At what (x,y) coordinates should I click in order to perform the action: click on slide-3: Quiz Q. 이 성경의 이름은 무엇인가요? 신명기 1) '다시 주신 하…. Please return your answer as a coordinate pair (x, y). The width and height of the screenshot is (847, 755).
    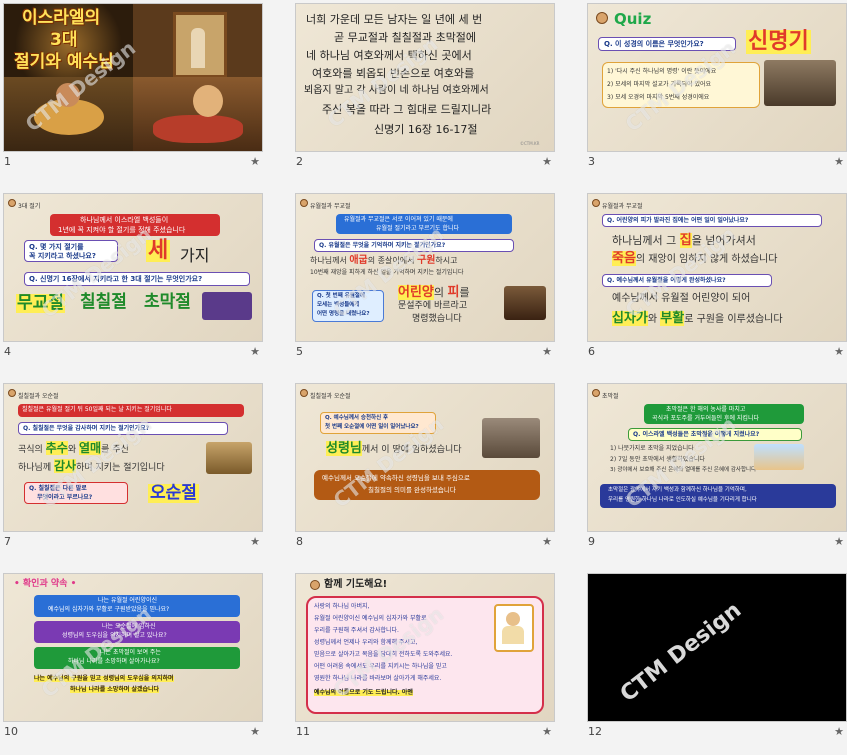
    Looking at the image, I should click on (717, 77).